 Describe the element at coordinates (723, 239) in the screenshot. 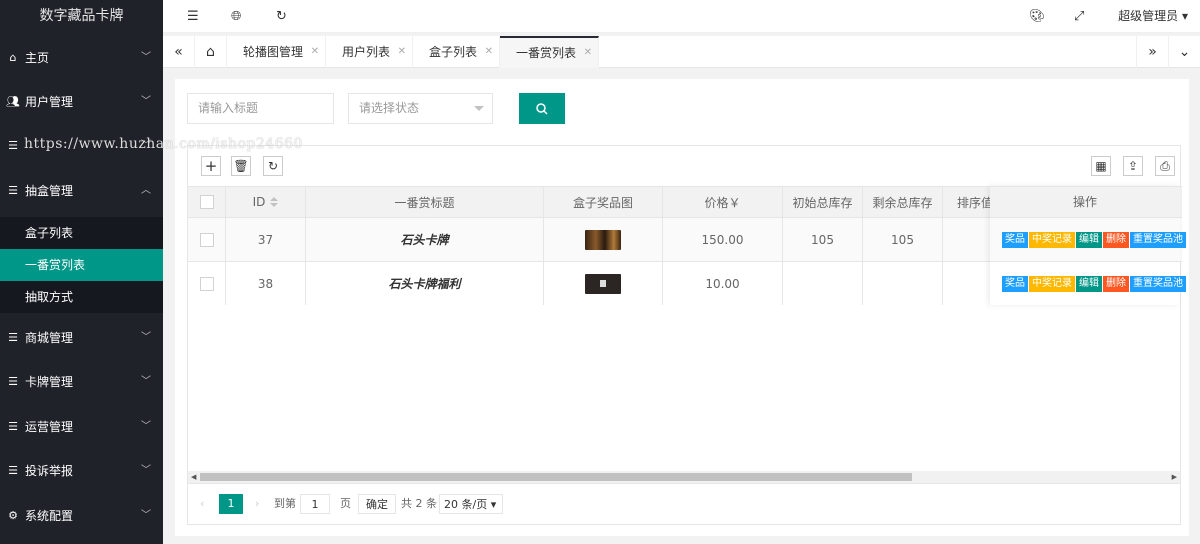

I see `cell-price: 150.00` at that location.